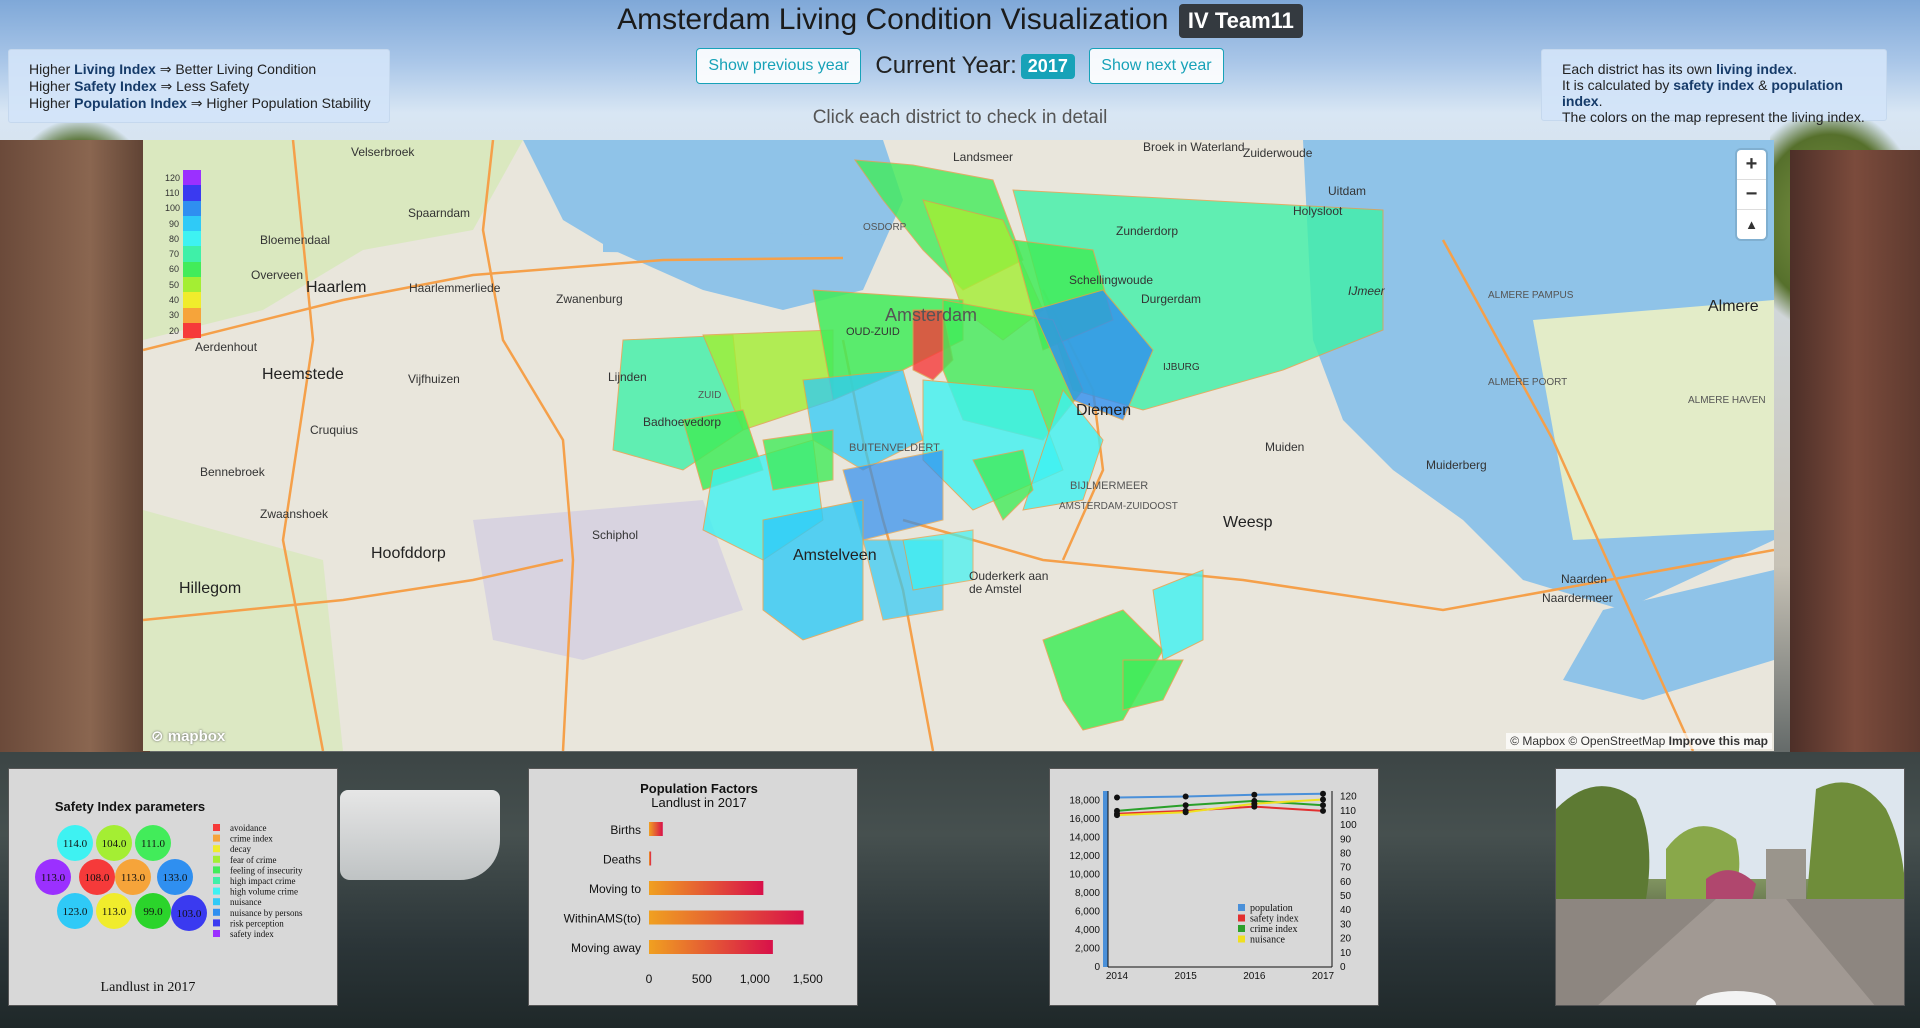 The width and height of the screenshot is (1920, 1028). I want to click on y-left-tick: 14,000, so click(1084, 837).